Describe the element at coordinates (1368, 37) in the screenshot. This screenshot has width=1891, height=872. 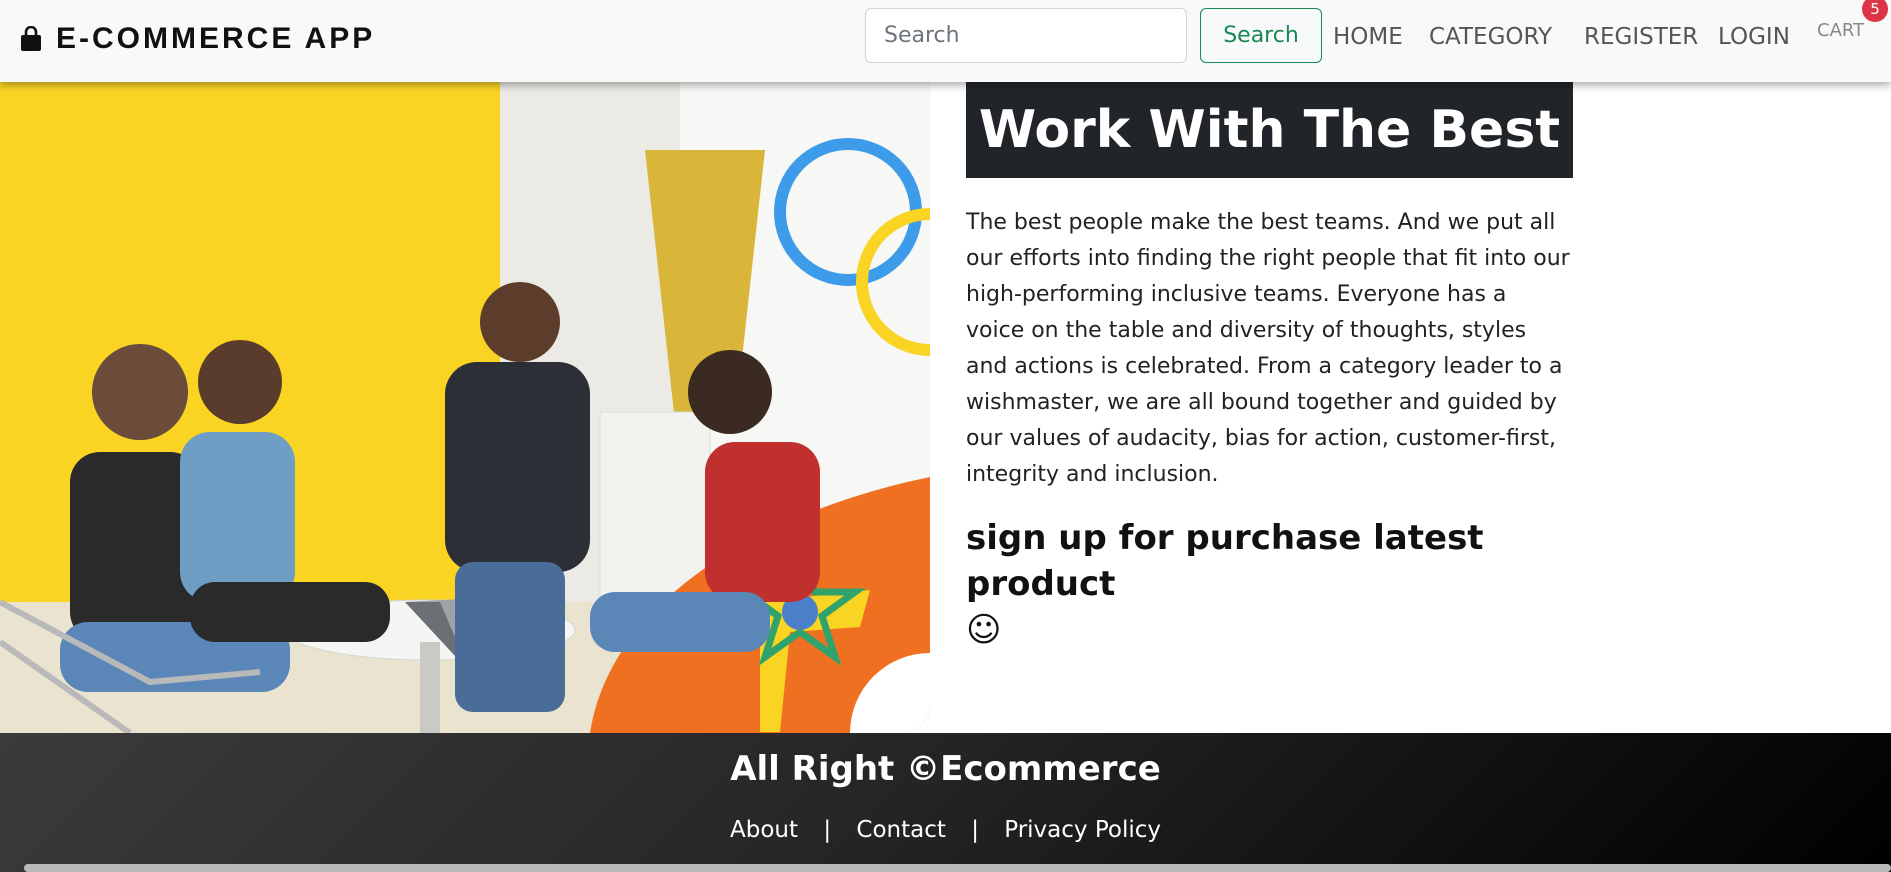
I see `nav-home-link: HOME` at that location.